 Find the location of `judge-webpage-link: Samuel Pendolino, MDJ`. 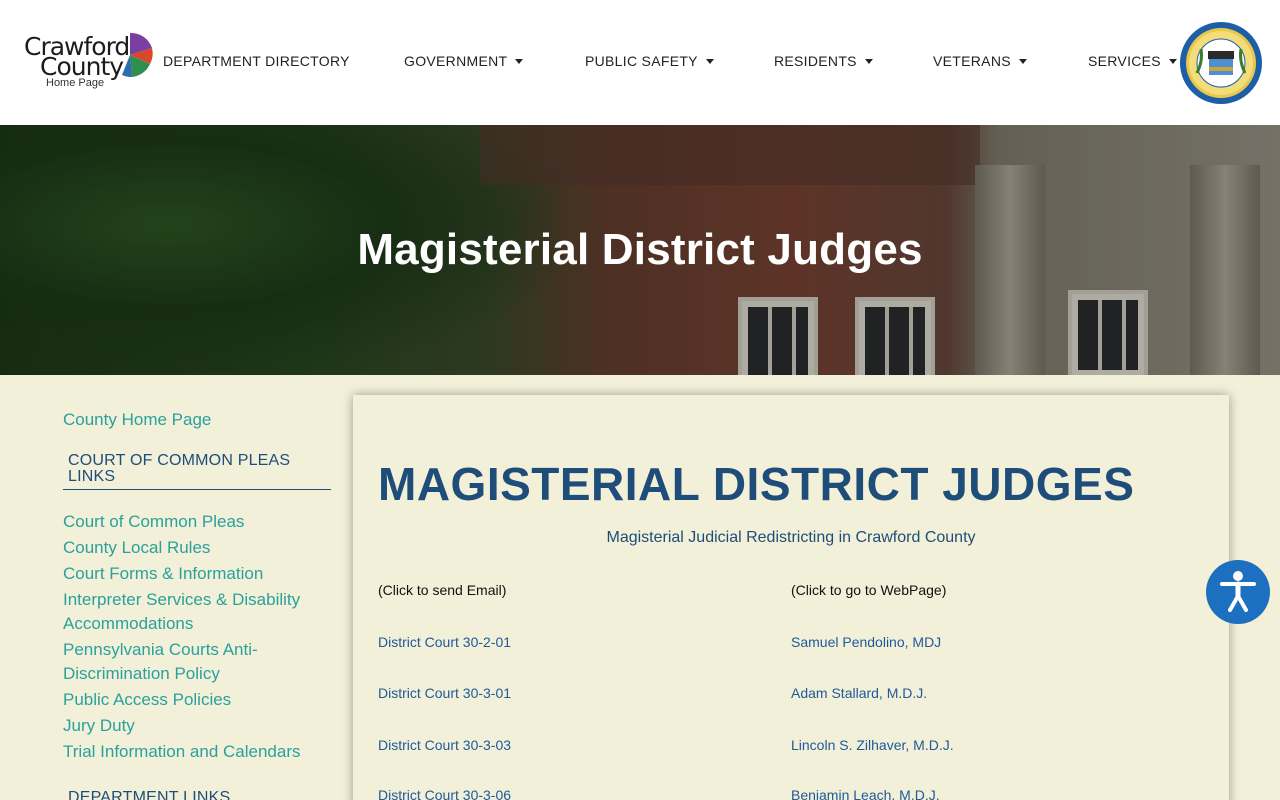

judge-webpage-link: Samuel Pendolino, MDJ is located at coordinates (866, 642).